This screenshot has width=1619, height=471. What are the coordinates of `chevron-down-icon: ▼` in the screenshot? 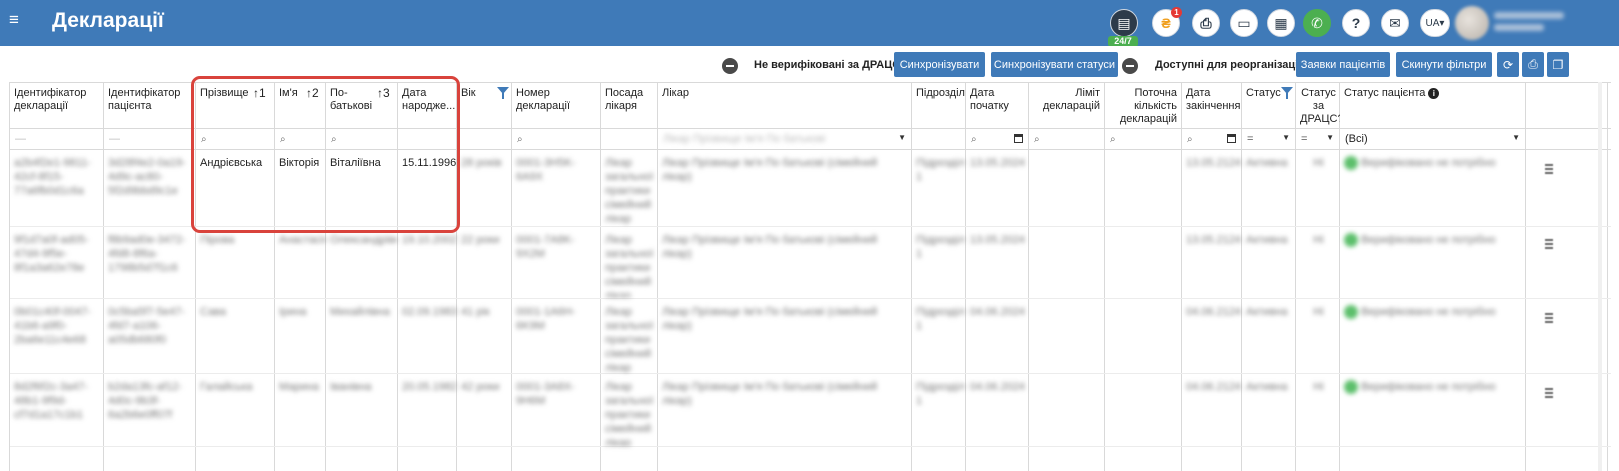 It's located at (1516, 137).